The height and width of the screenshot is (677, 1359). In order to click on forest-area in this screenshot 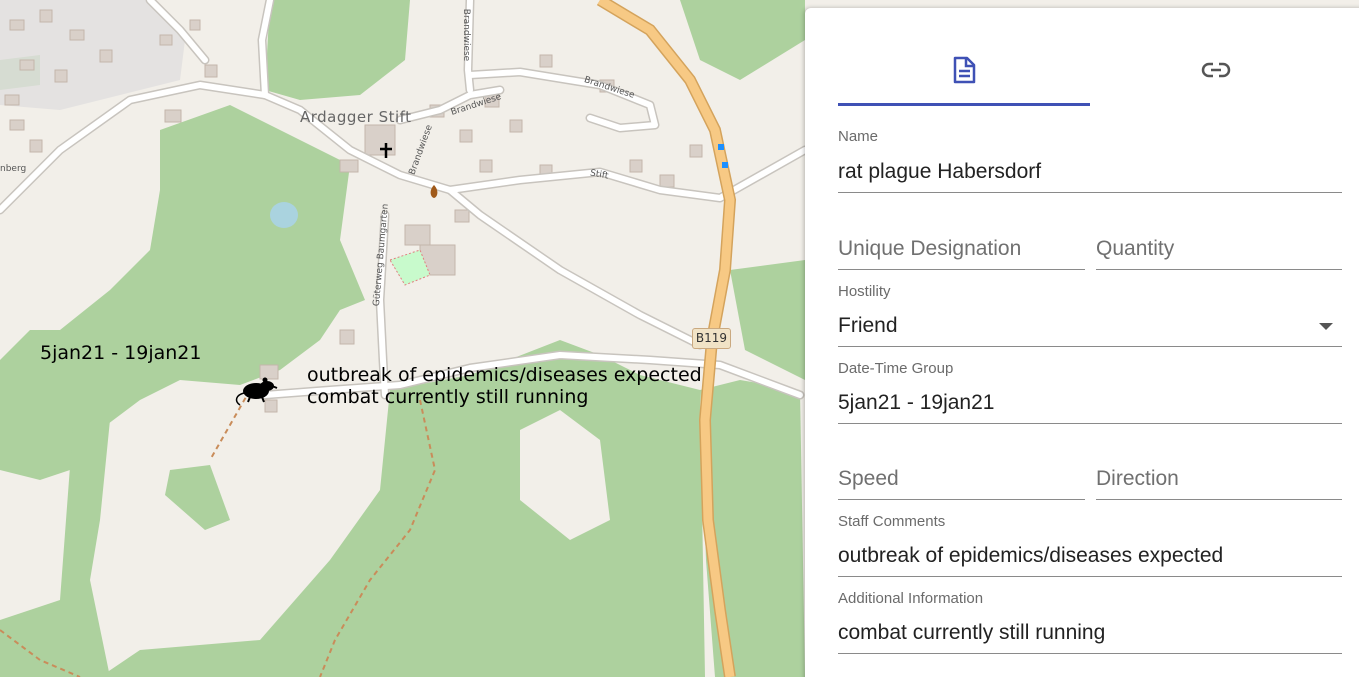, I will do `click(752, 528)`.